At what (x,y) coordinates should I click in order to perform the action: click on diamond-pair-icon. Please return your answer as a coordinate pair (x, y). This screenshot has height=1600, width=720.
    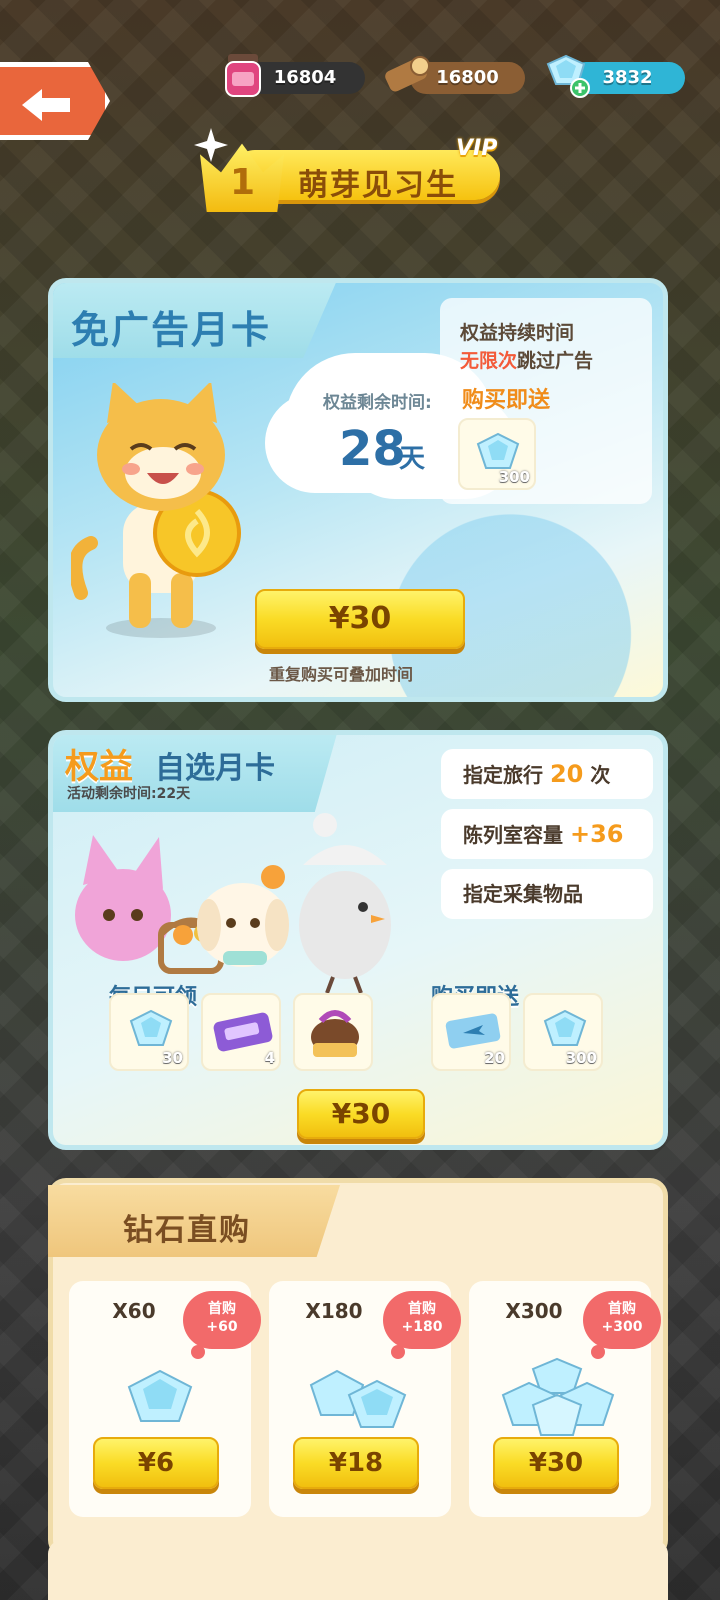
    Looking at the image, I should click on (358, 1398).